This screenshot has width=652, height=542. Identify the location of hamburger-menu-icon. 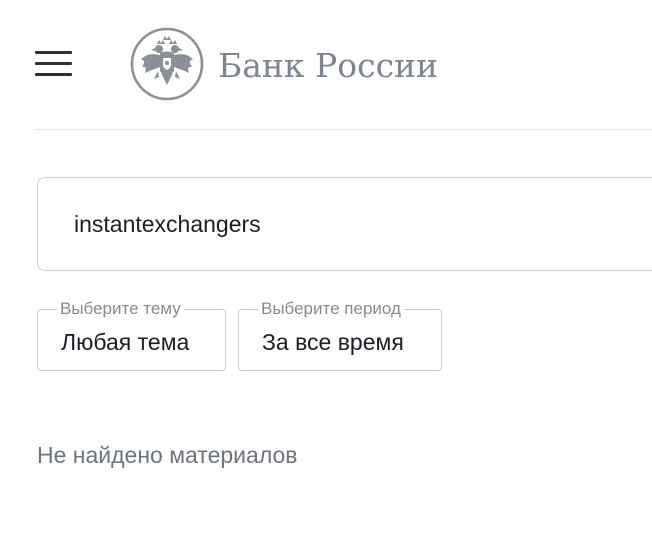
(53, 64).